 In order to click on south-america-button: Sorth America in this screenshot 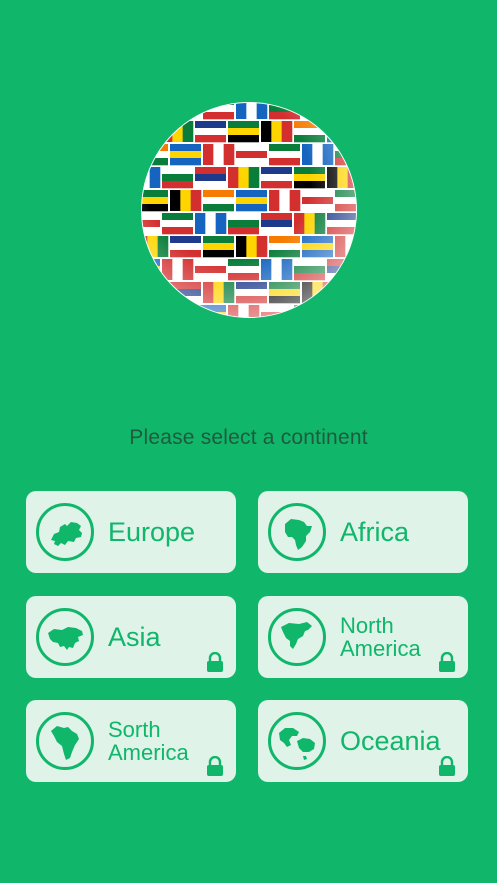, I will do `click(131, 741)`.